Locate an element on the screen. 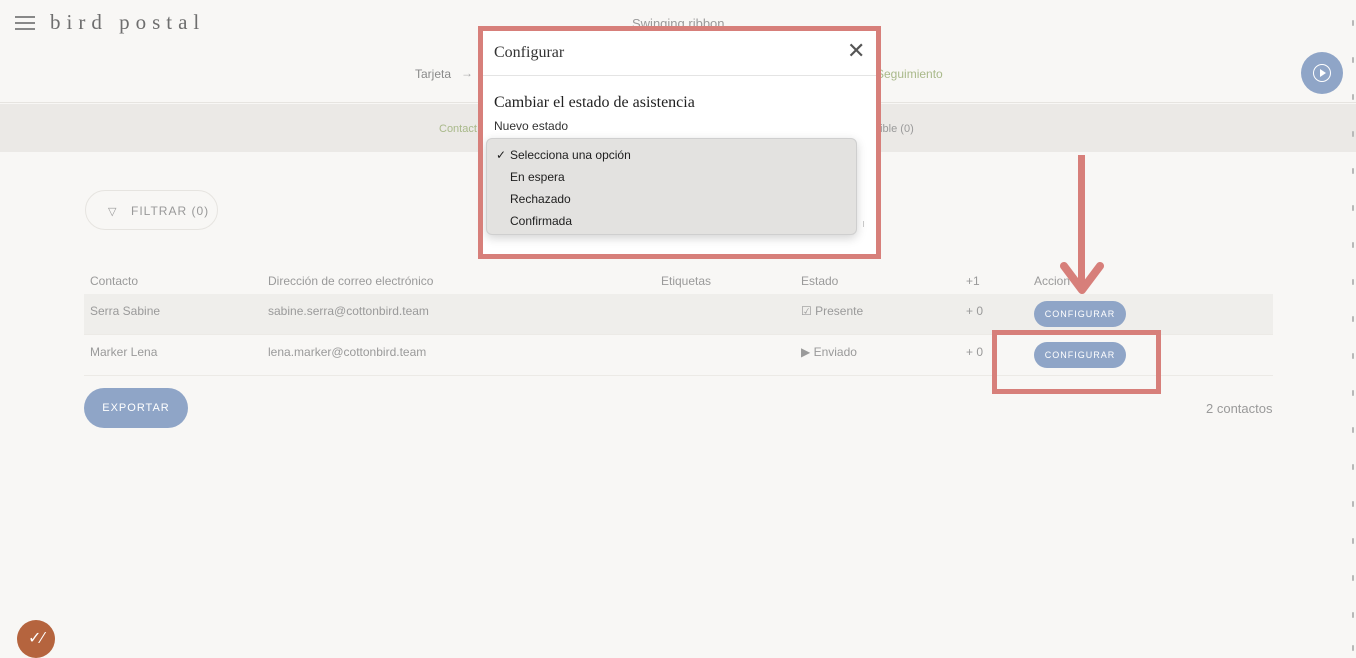 The image size is (1356, 658). annotation-highlight-button is located at coordinates (1076, 362).